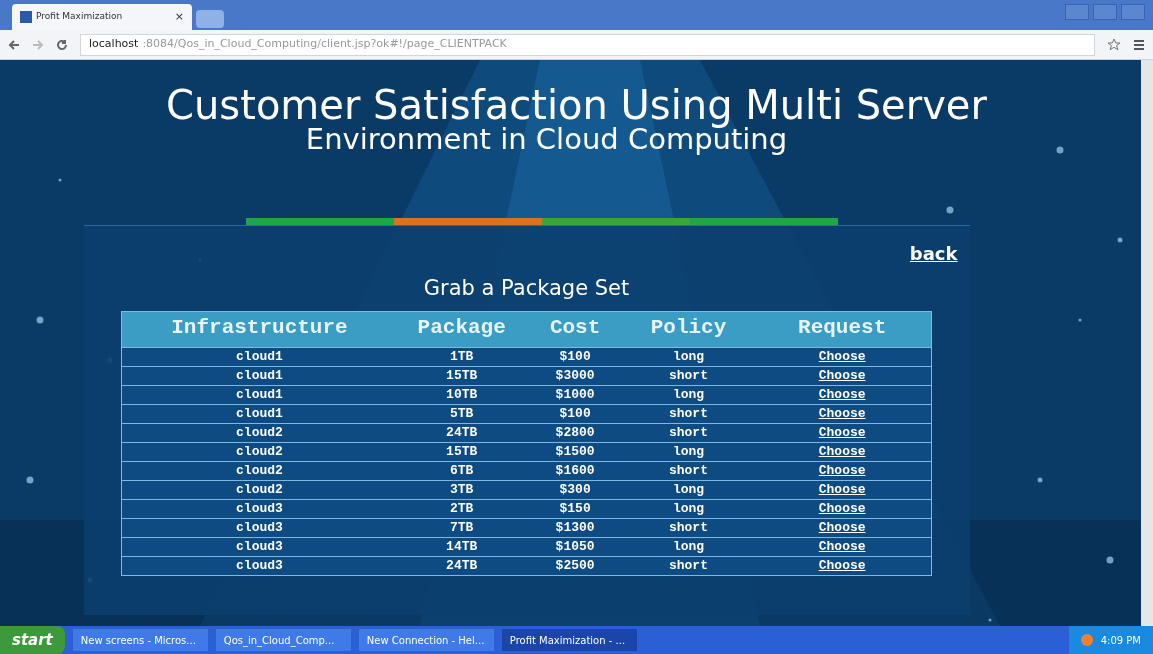 Image resolution: width=1153 pixels, height=654 pixels. Describe the element at coordinates (587, 44) in the screenshot. I see `address-field: localhost :8084/Qos_in_Cloud_Computing/client.jsp?ok#!/page_CLIENTPACK` at that location.